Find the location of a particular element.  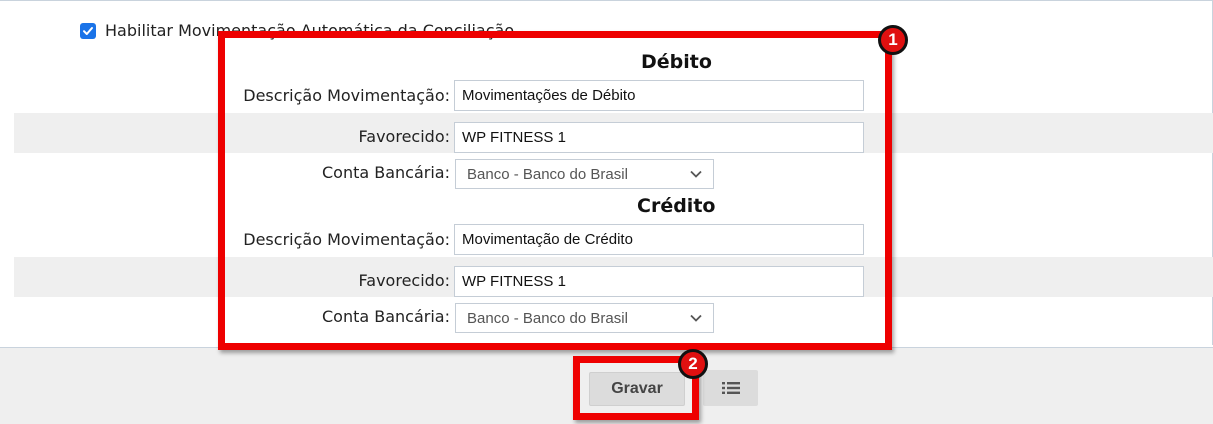

credito-favorecido-input is located at coordinates (659, 281).